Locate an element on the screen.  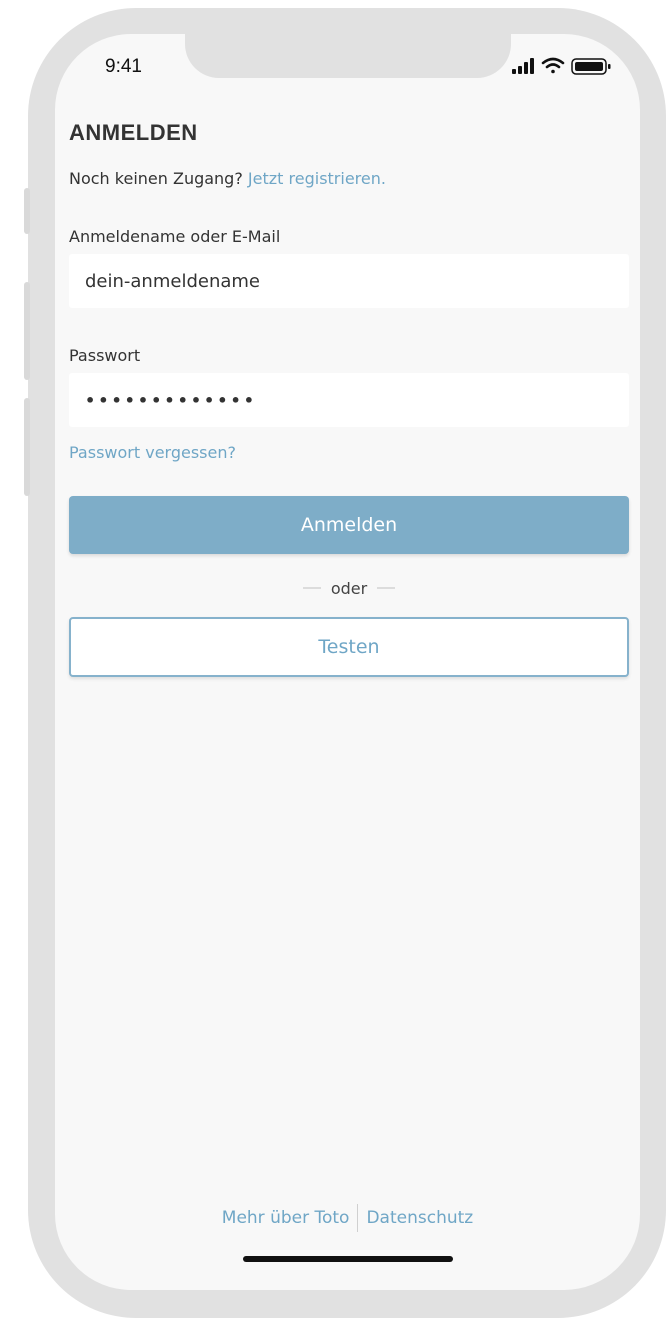
login-button: Anmelden is located at coordinates (349, 525).